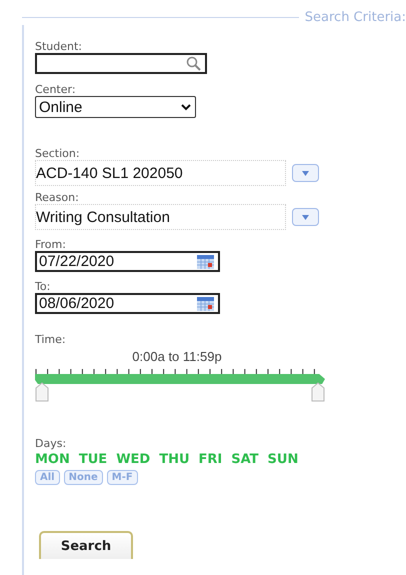 Image resolution: width=406 pixels, height=575 pixels. I want to click on day-toggle: MON, so click(52, 459).